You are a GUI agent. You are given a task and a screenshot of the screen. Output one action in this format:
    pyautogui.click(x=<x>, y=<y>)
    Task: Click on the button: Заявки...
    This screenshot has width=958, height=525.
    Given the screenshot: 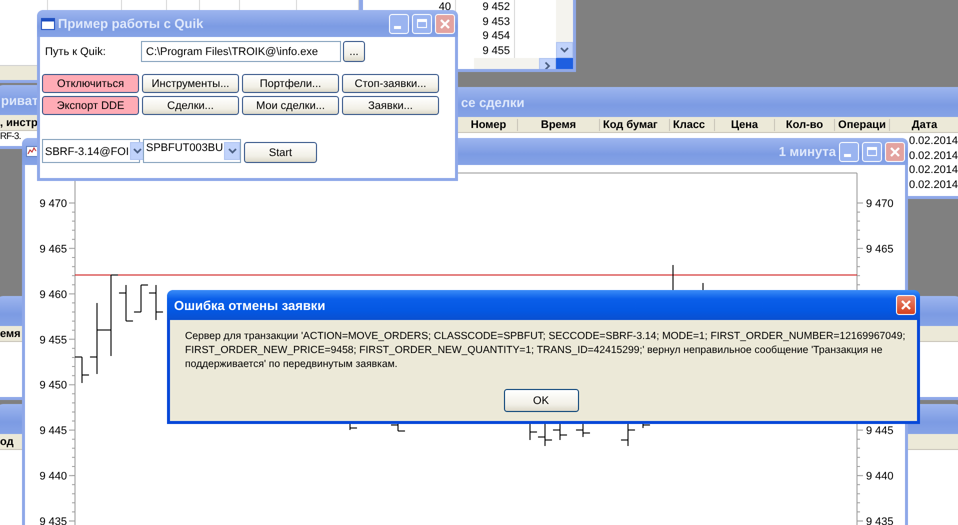 What is the action you would take?
    pyautogui.click(x=390, y=105)
    